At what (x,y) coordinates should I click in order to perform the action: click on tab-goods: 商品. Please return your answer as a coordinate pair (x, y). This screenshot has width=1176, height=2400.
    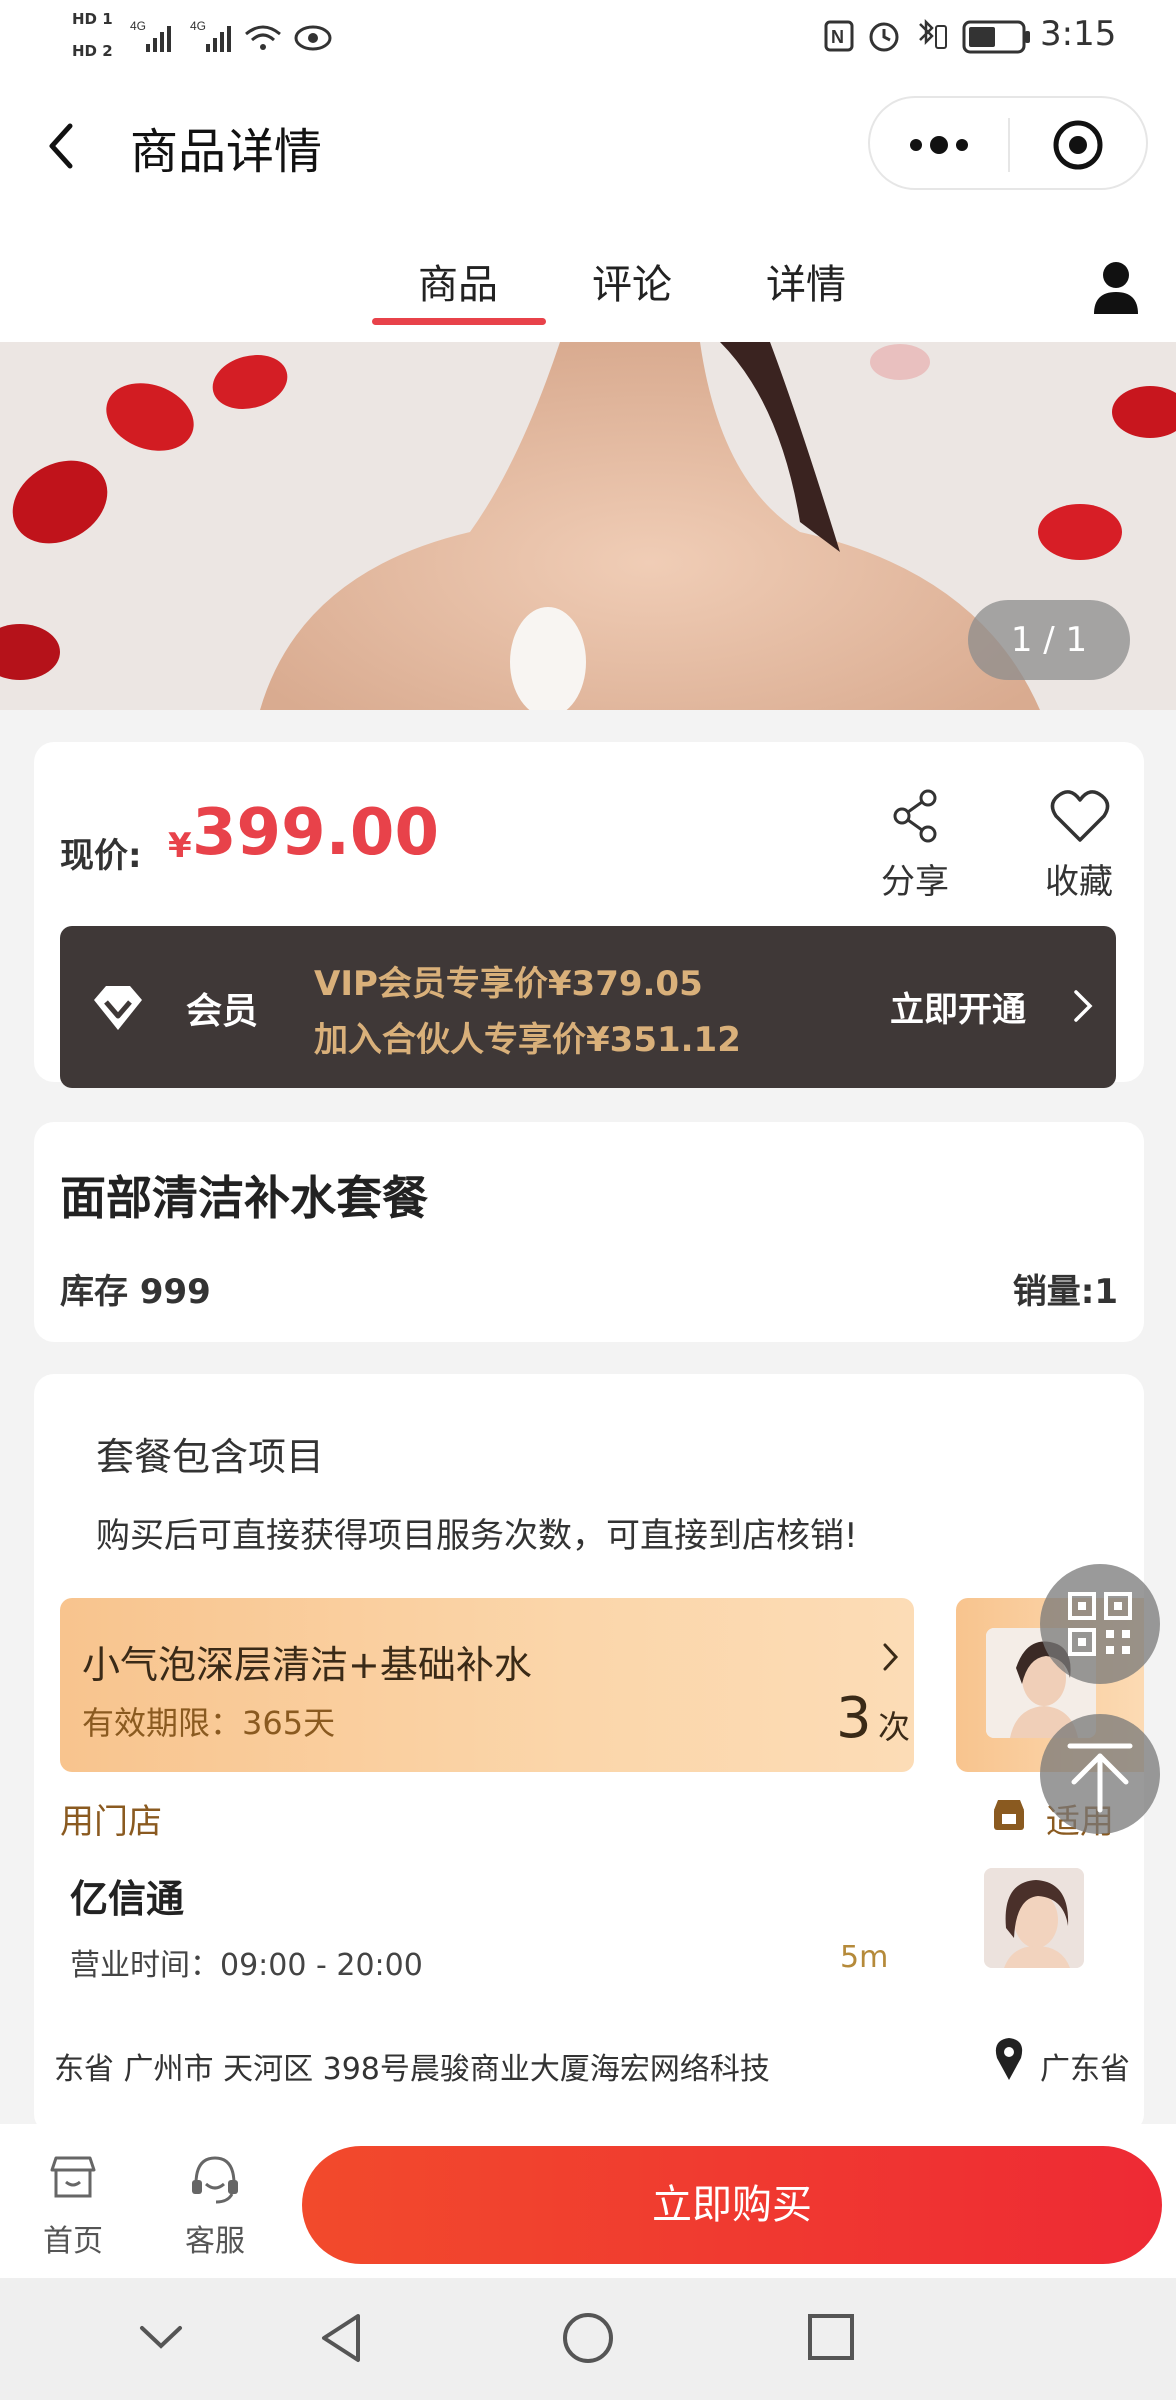
    Looking at the image, I should click on (458, 281).